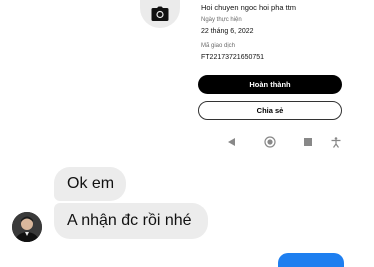 The image size is (374, 267). Describe the element at coordinates (311, 260) in the screenshot. I see `outgoing-message-bubble` at that location.